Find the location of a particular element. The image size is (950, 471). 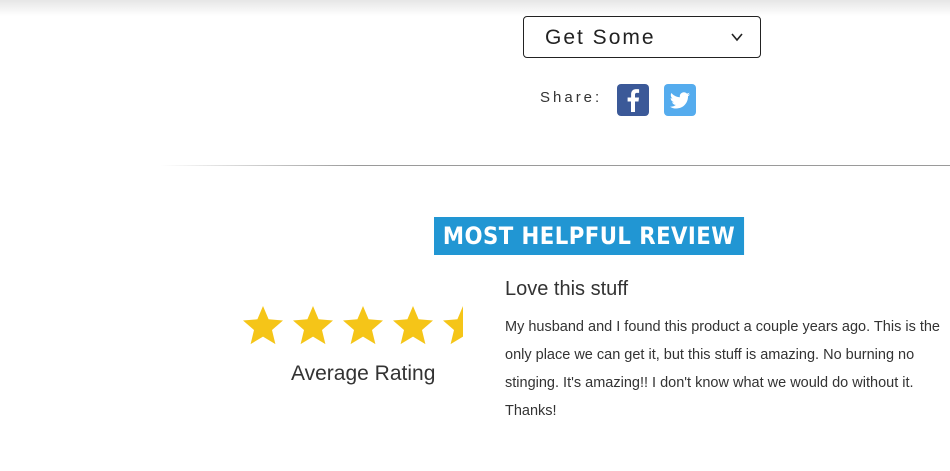

dropdown-label: Get Some is located at coordinates (600, 37).